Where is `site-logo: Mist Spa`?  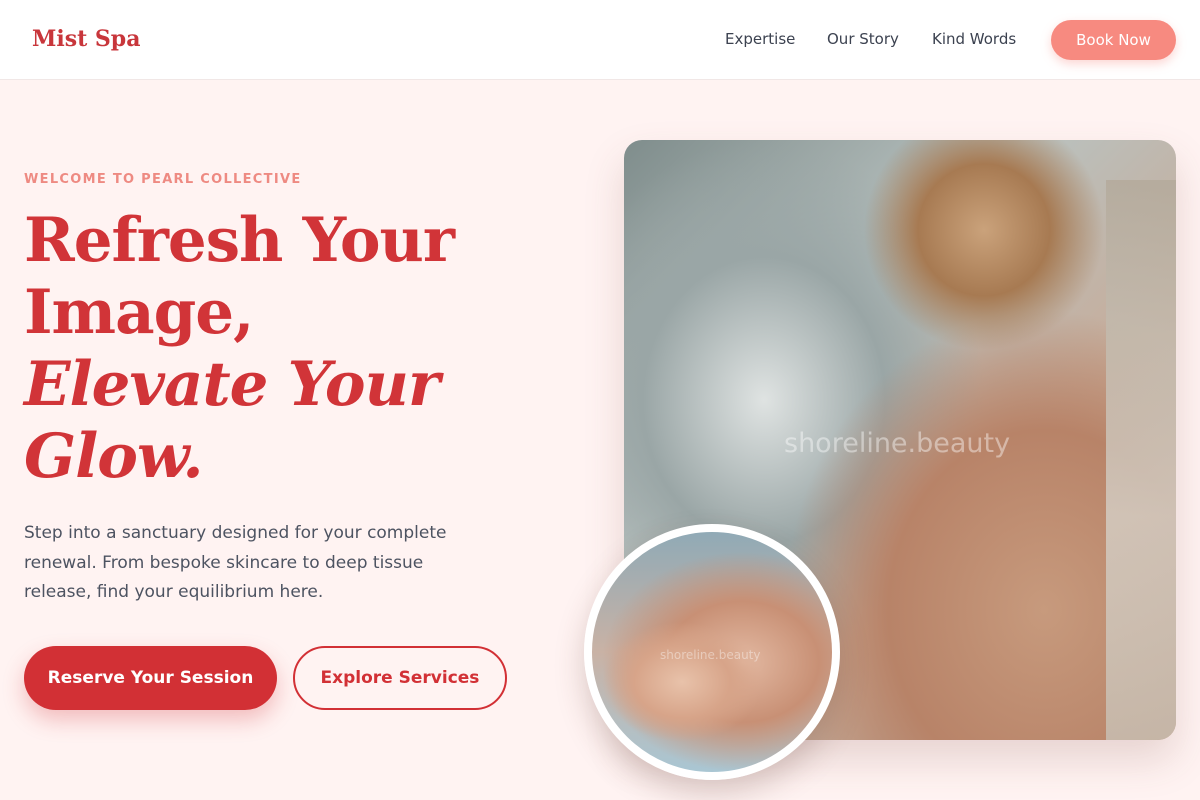 site-logo: Mist Spa is located at coordinates (86, 39).